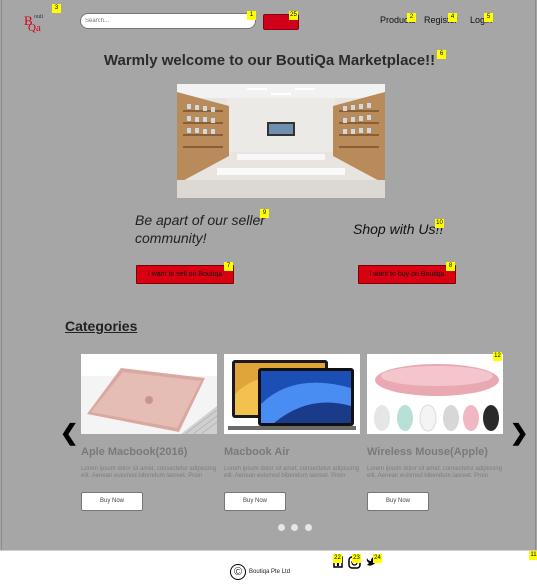 Image resolution: width=537 pixels, height=586 pixels. Describe the element at coordinates (34, 28) in the screenshot. I see `logo-letter: Qa` at that location.